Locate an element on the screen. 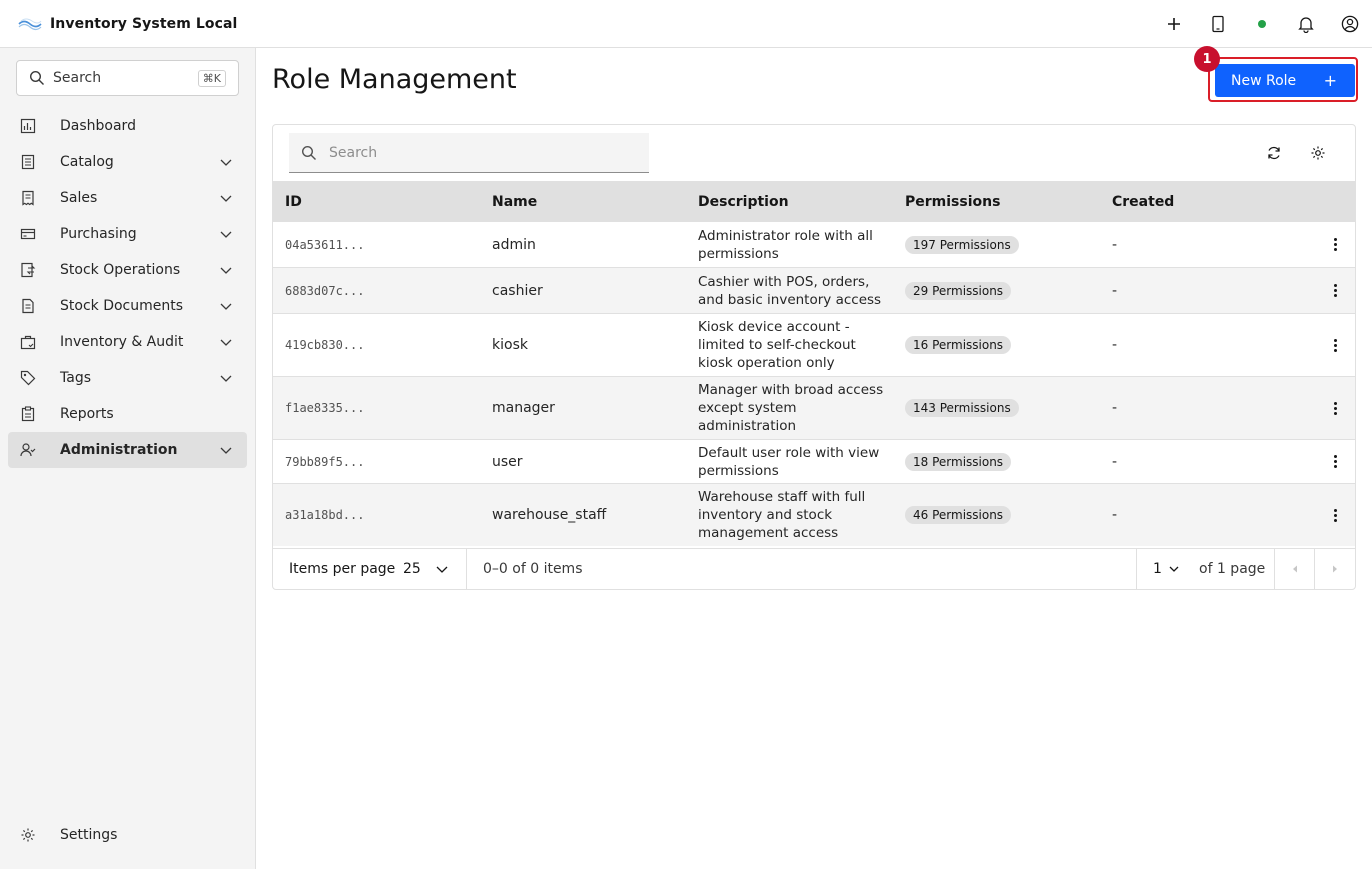 The height and width of the screenshot is (869, 1372). sidebar-item-label: Tags is located at coordinates (75, 378).